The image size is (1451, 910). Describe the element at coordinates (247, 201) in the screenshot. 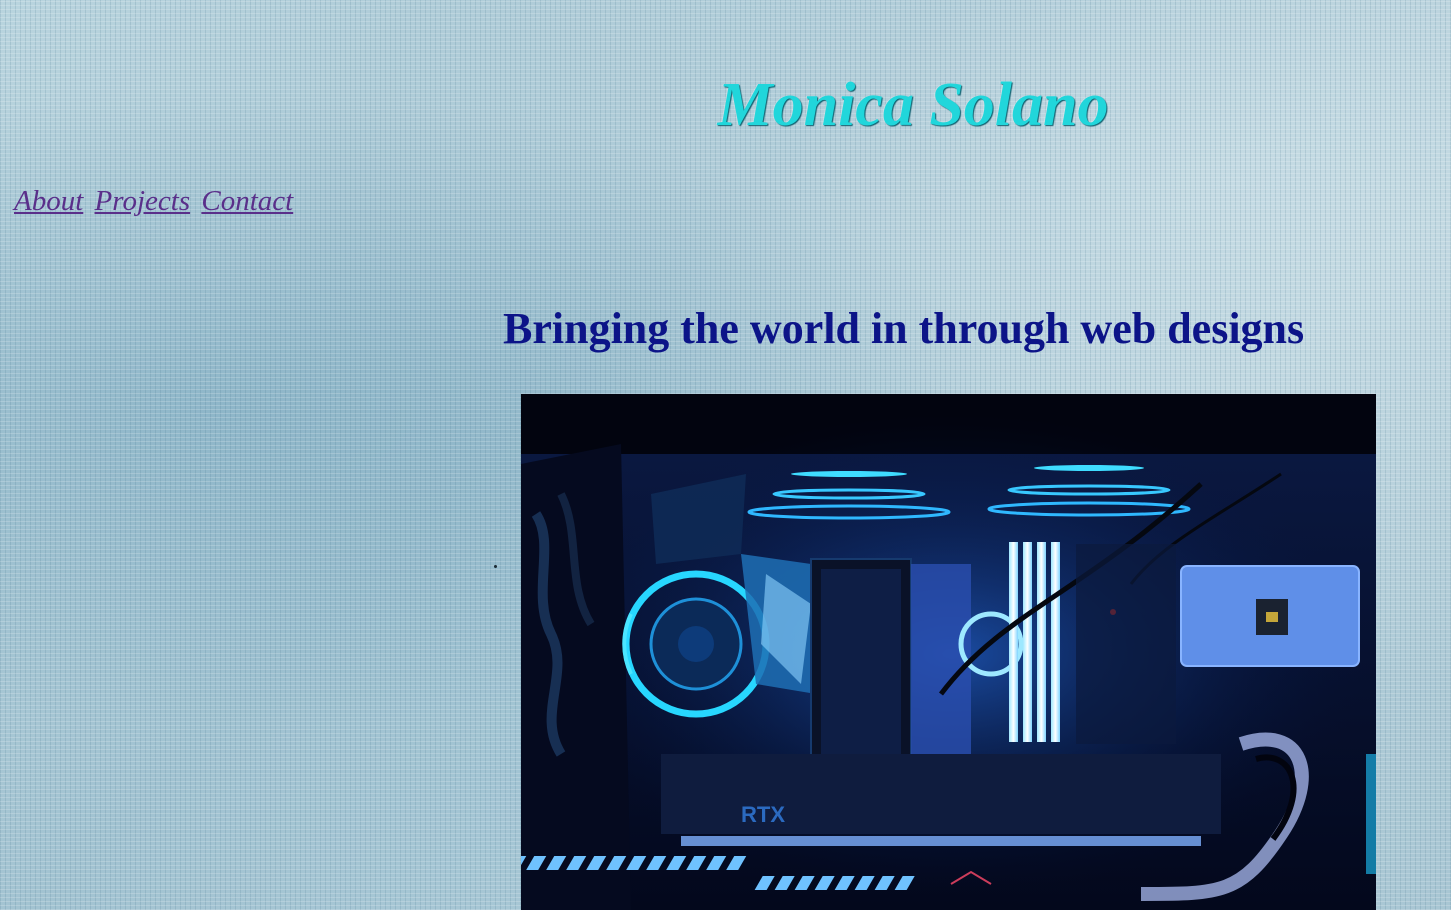

I see `nav-link-contact: Contact` at that location.